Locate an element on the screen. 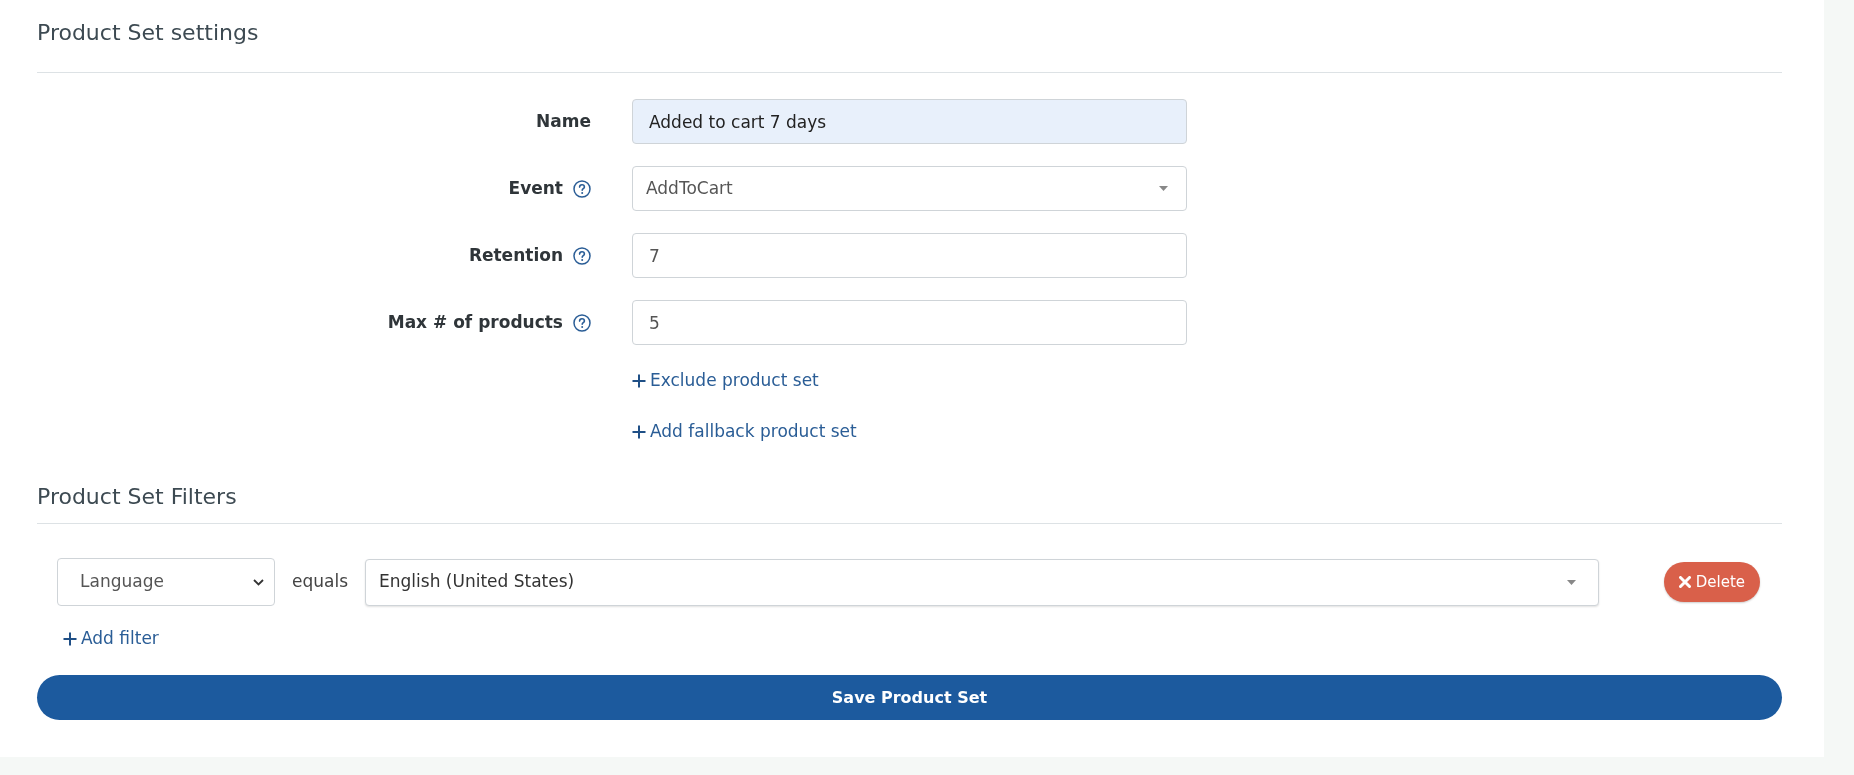 The image size is (1854, 775). section-title: Product Set Filters is located at coordinates (137, 497).